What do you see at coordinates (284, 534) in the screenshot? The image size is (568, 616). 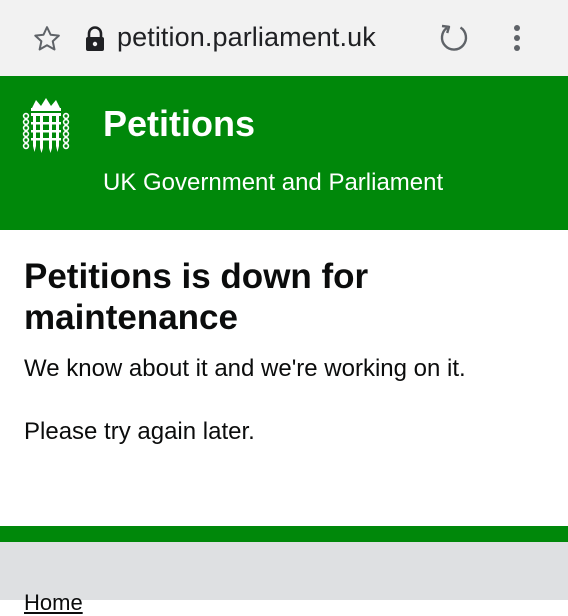 I see `footer-green-bar` at bounding box center [284, 534].